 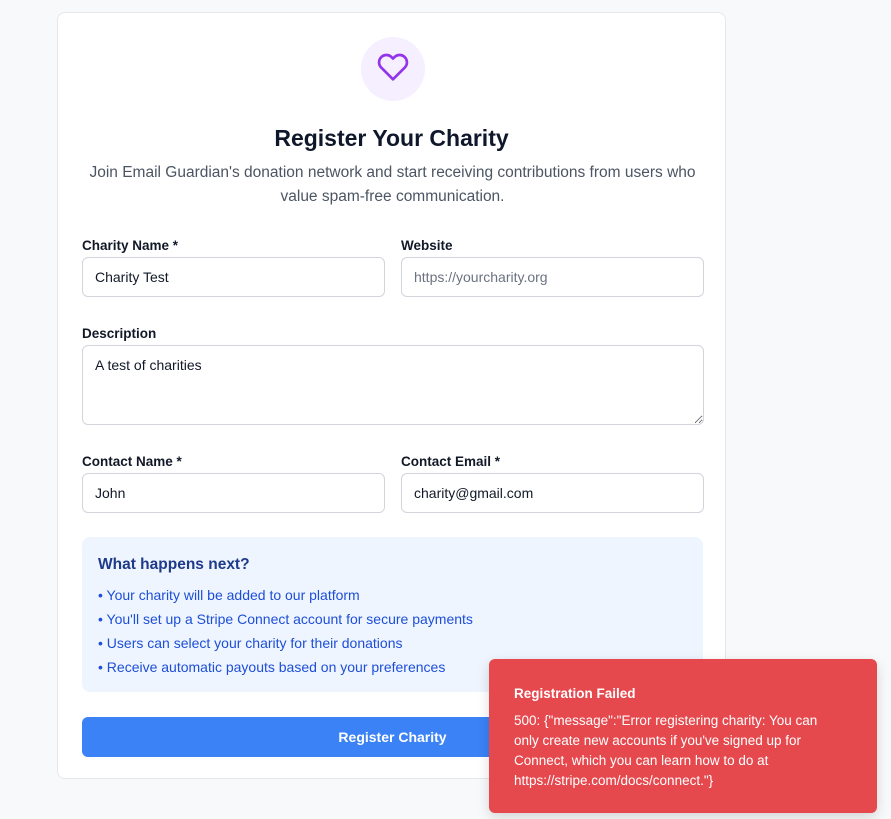 I want to click on contact-email-input, so click(x=552, y=493).